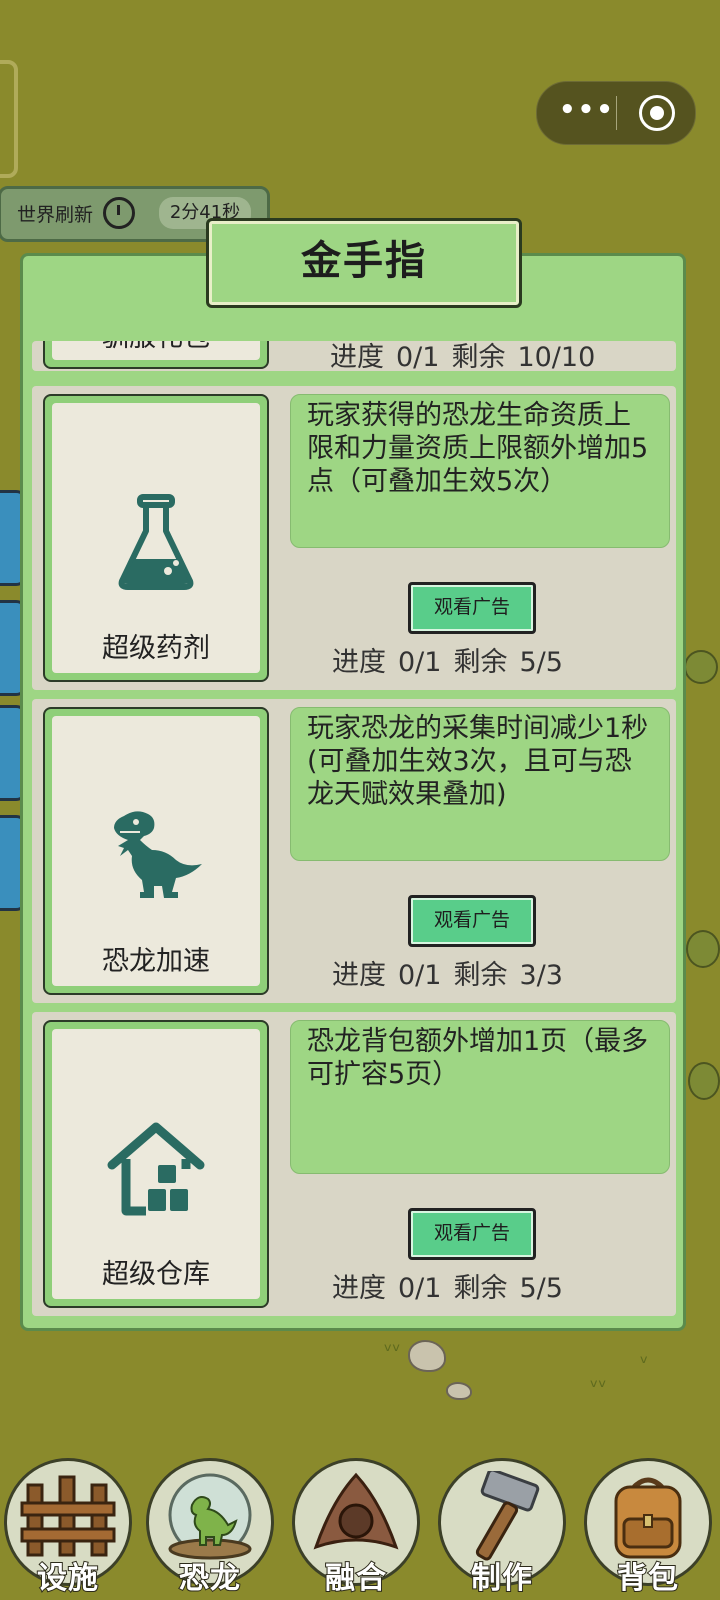 The image size is (720, 1600). I want to click on item-icon-card: 超级仓库, so click(156, 1164).